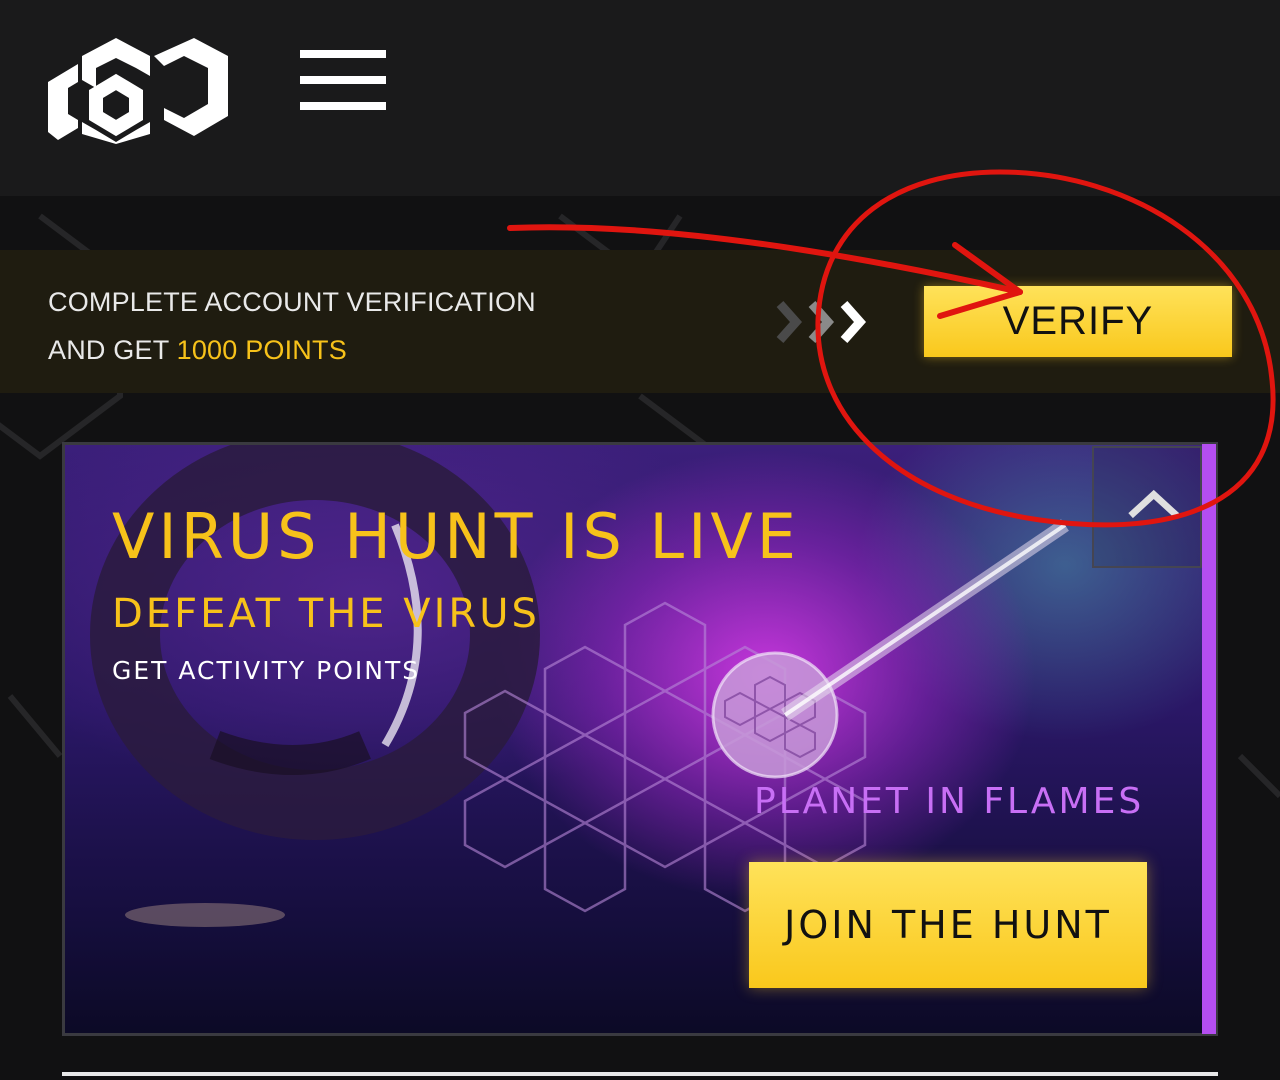 Image resolution: width=1280 pixels, height=1080 pixels. I want to click on verification-message-prefix: AND GET, so click(112, 350).